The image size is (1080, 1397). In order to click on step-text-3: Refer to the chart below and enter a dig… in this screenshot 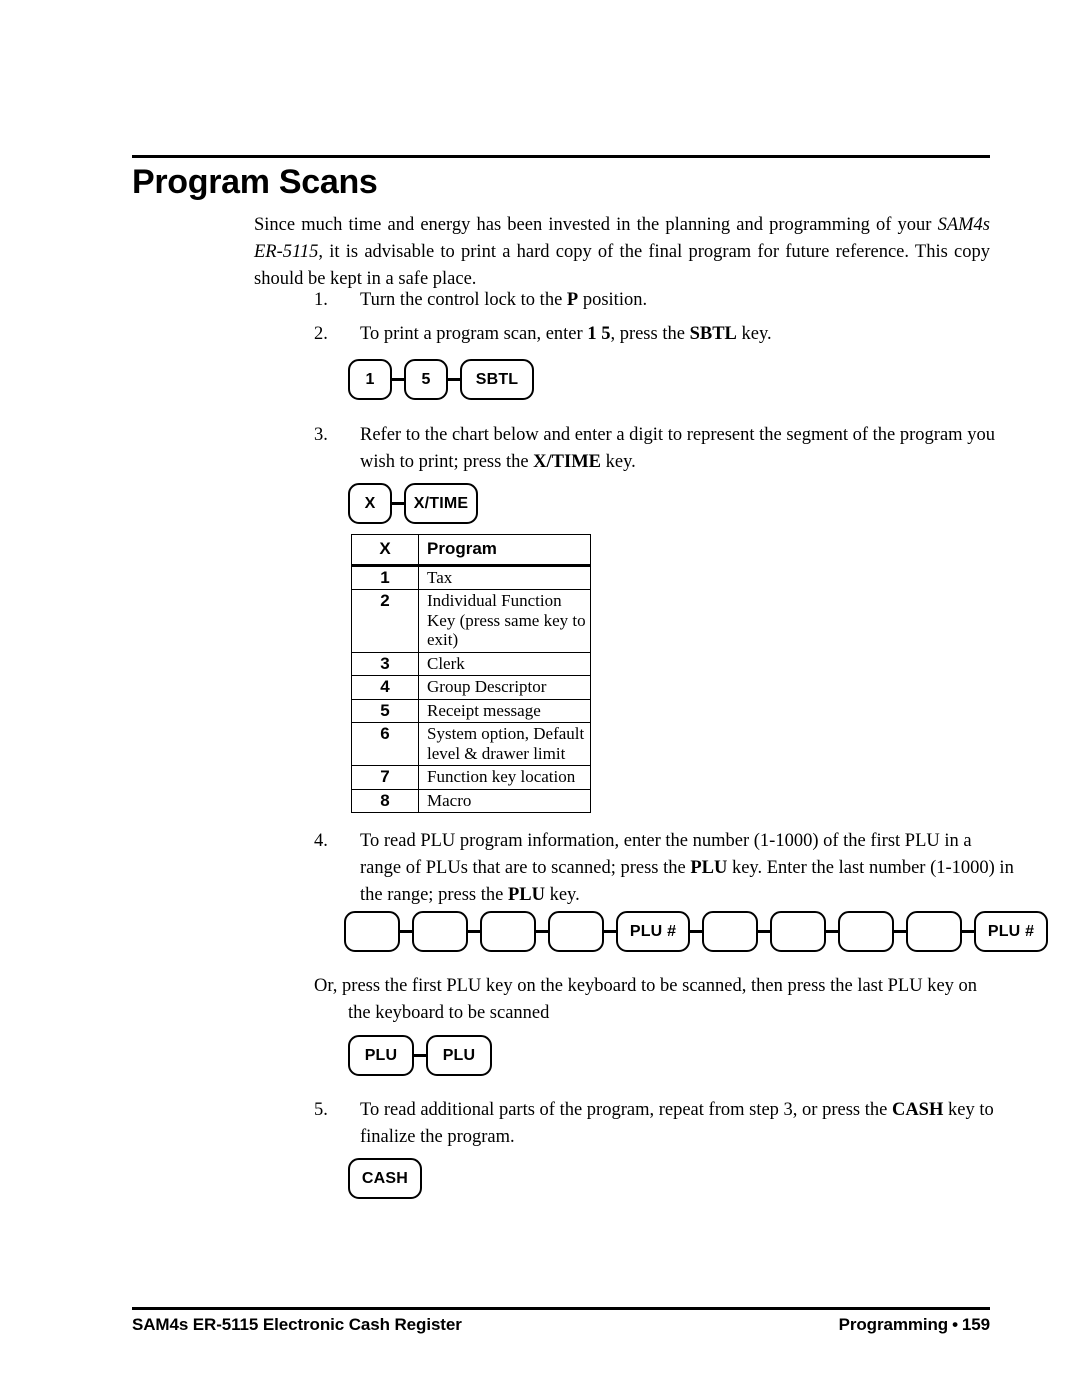, I will do `click(687, 449)`.